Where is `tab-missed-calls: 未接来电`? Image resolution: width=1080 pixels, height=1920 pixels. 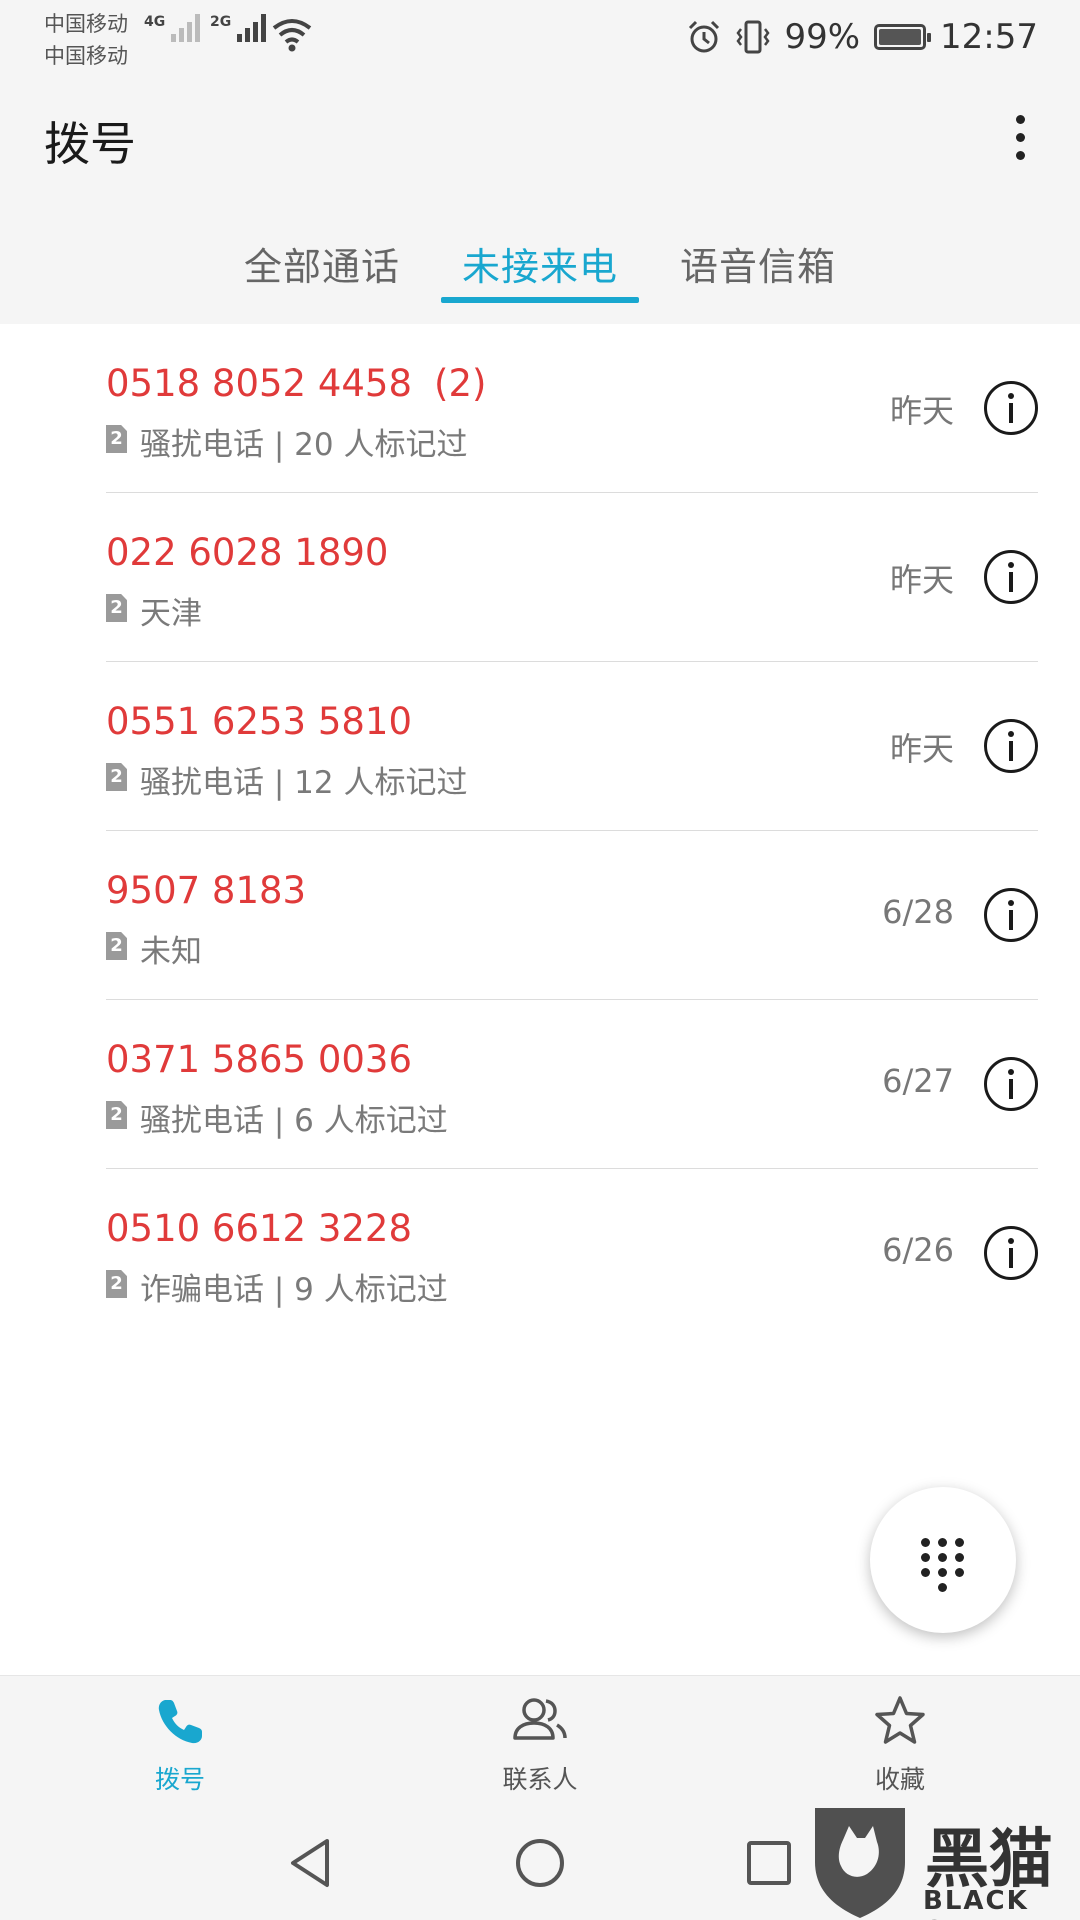
tab-missed-calls: 未接来电 is located at coordinates (540, 263).